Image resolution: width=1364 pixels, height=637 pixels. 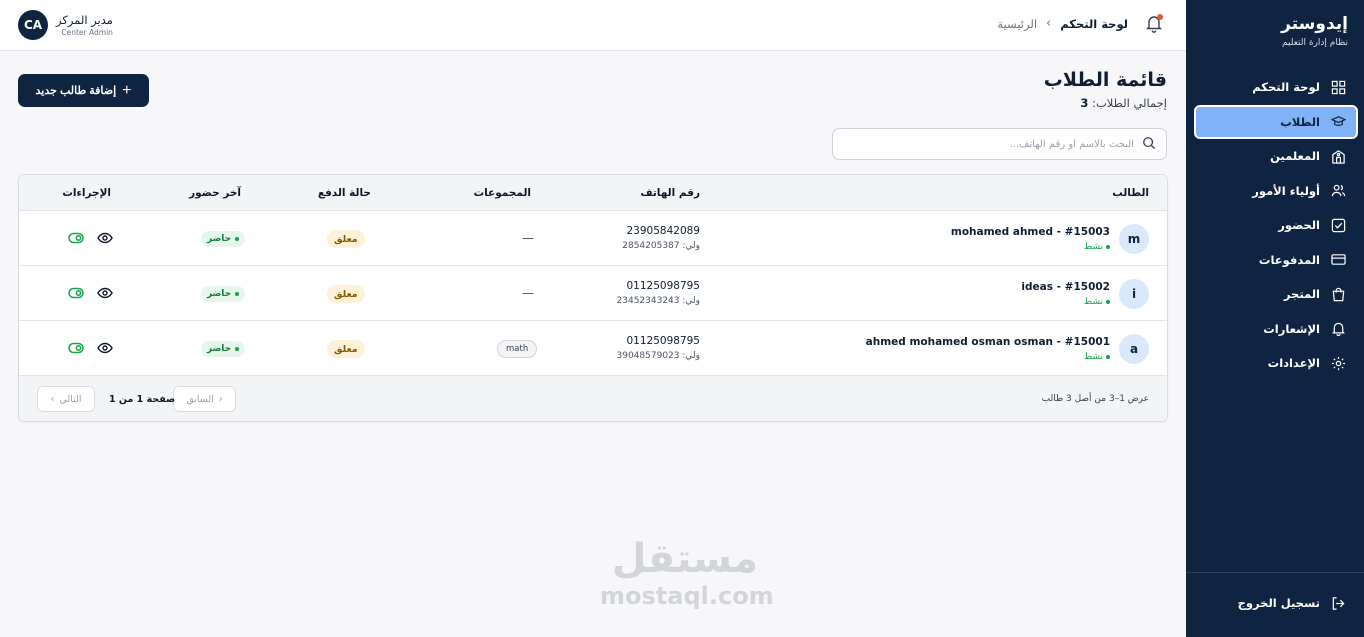 What do you see at coordinates (528, 293) in the screenshot?
I see `groups-empty: —` at bounding box center [528, 293].